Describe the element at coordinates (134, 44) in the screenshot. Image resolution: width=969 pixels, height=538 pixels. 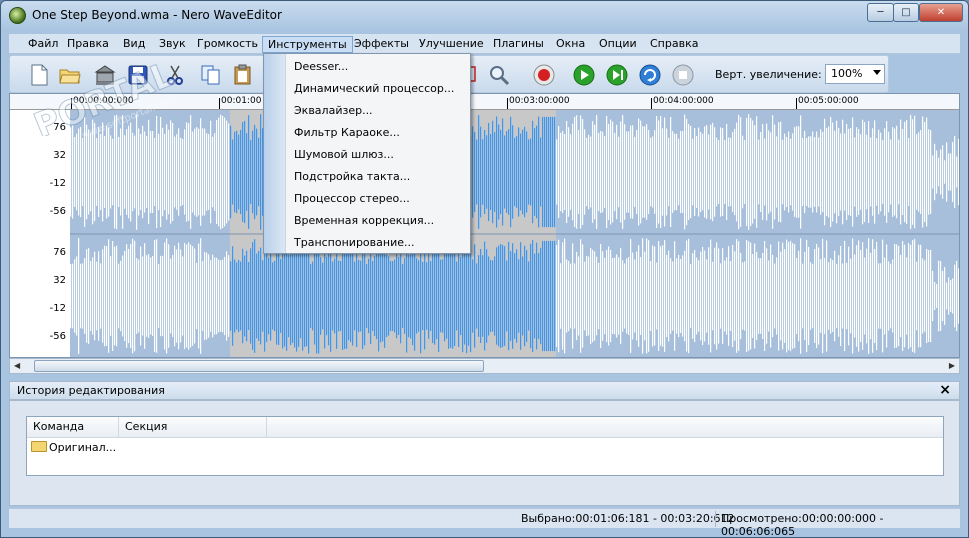
I see `menu-view: Вид` at that location.